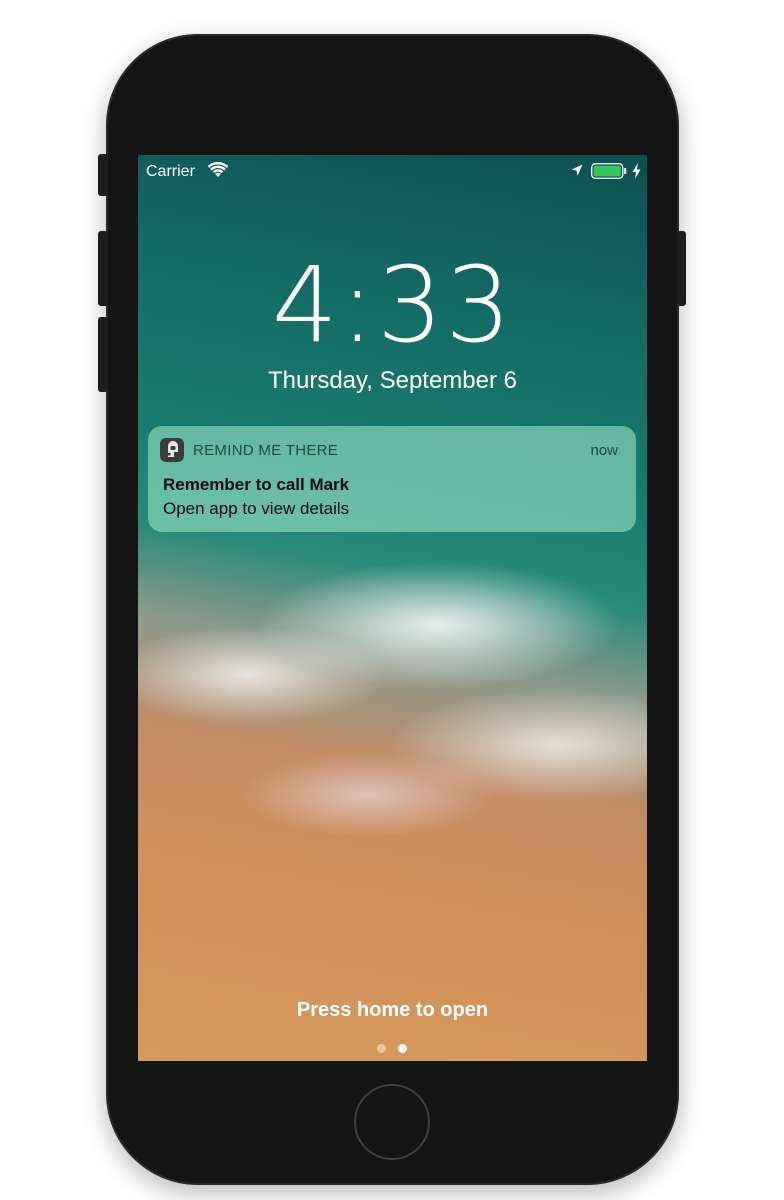 Image resolution: width=784 pixels, height=1200 pixels. I want to click on location-icon, so click(577, 170).